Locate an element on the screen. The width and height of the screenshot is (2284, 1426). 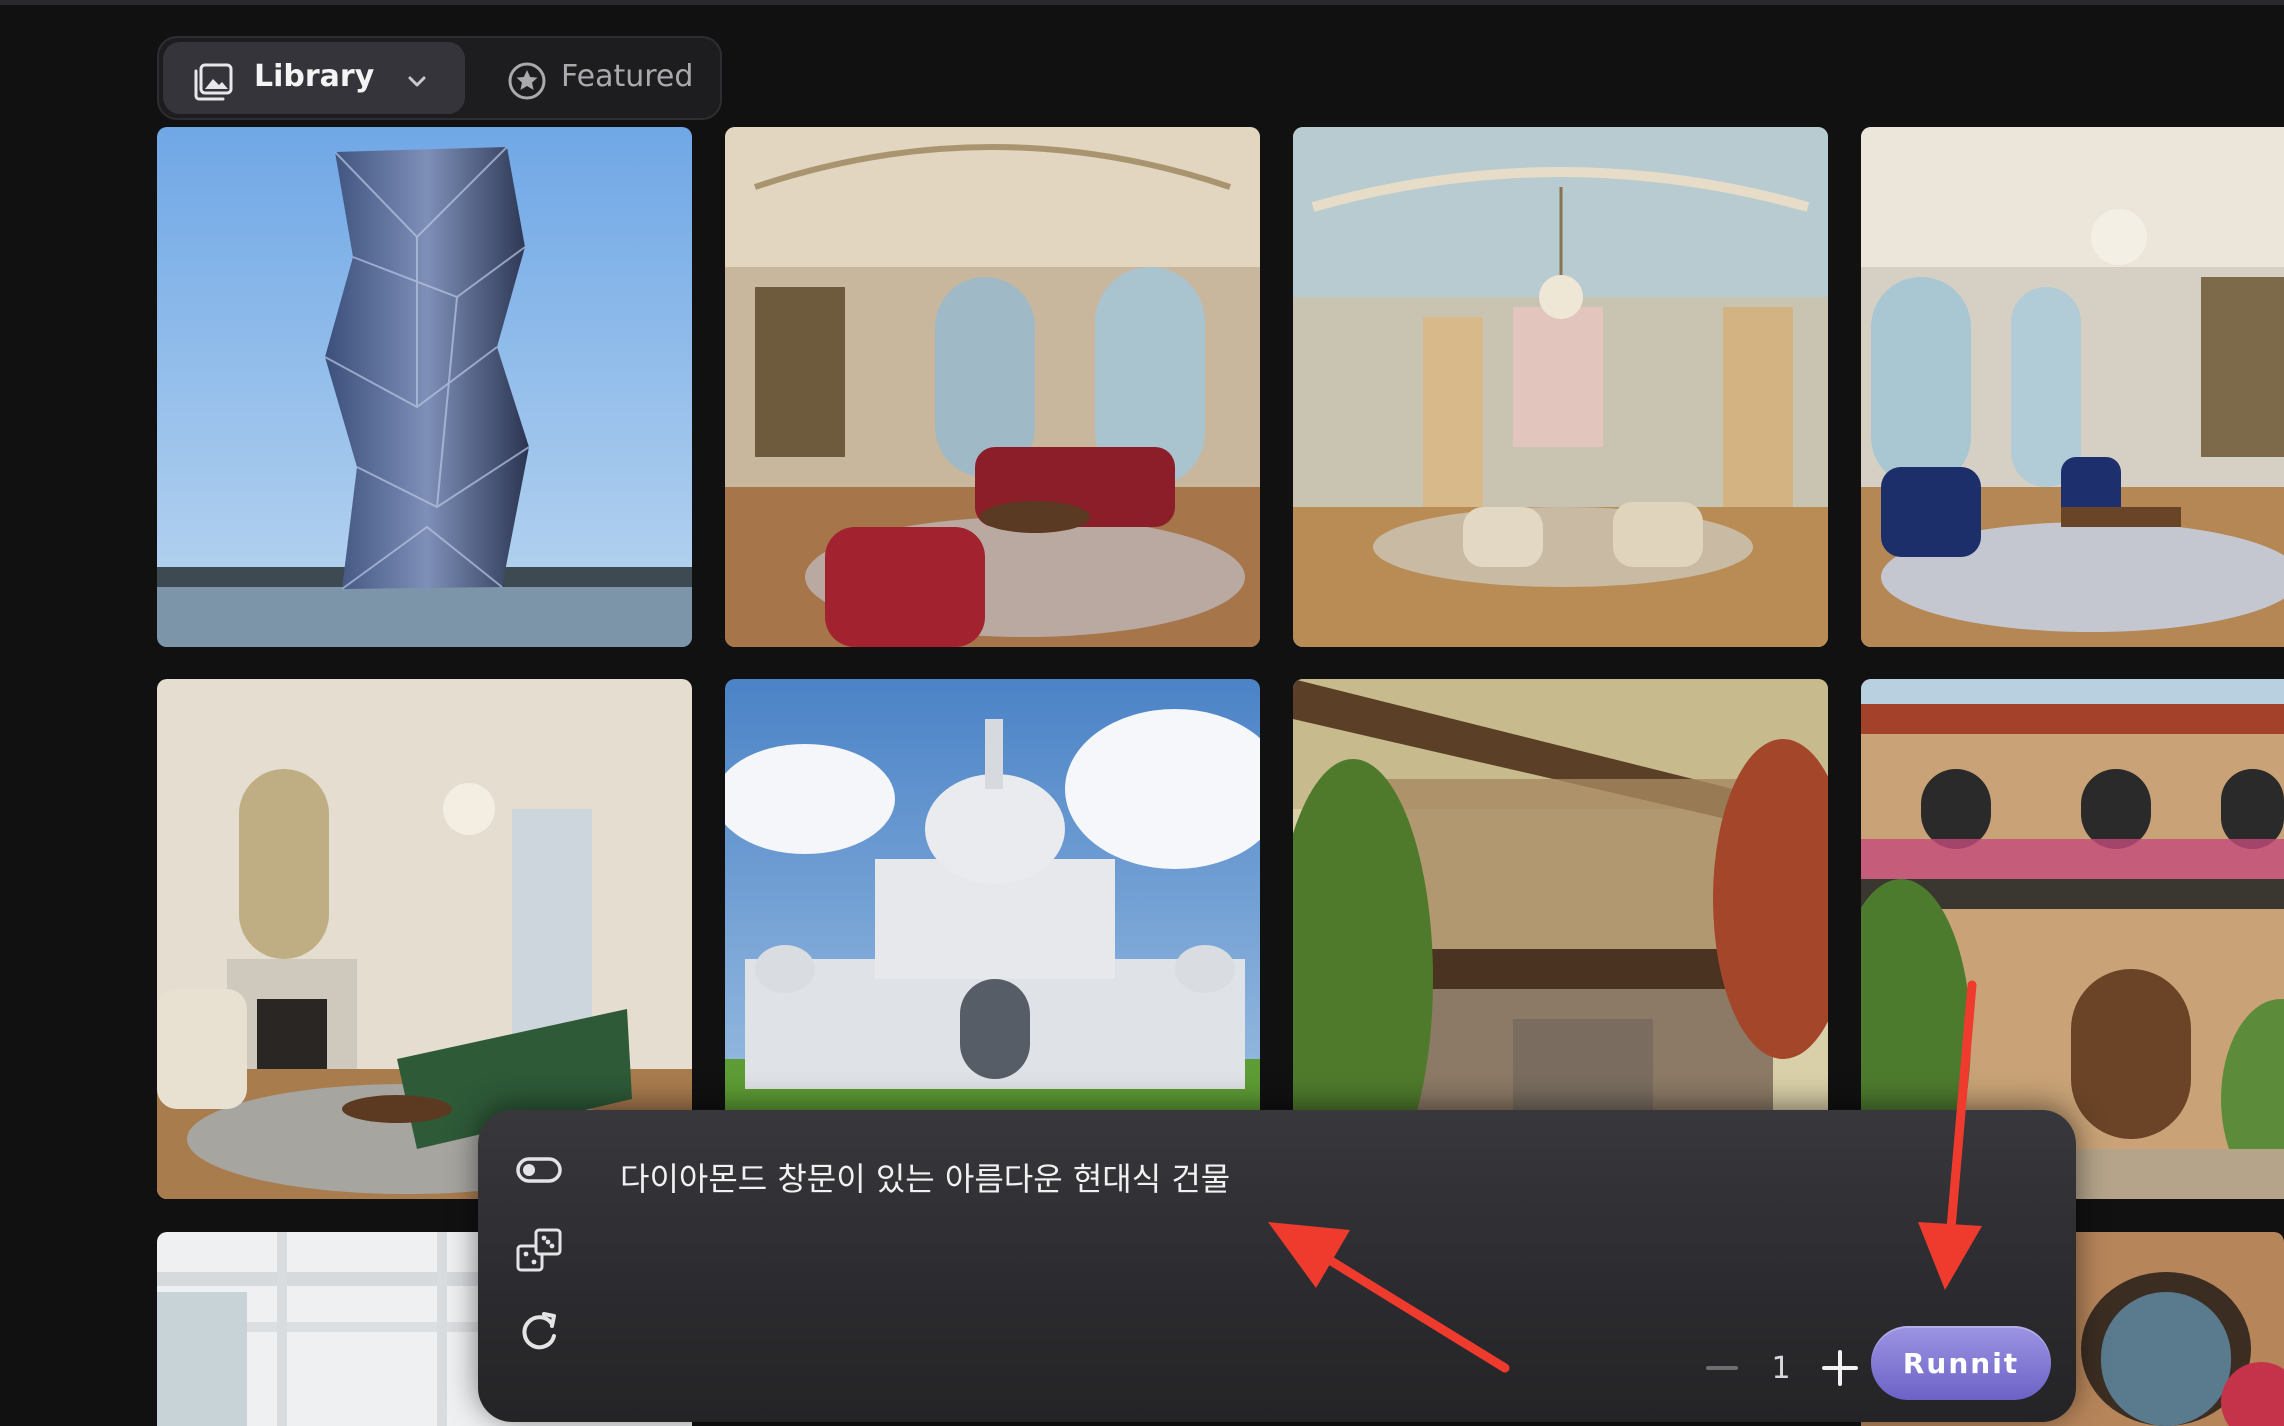
image-tile-glass-tower is located at coordinates (424, 387).